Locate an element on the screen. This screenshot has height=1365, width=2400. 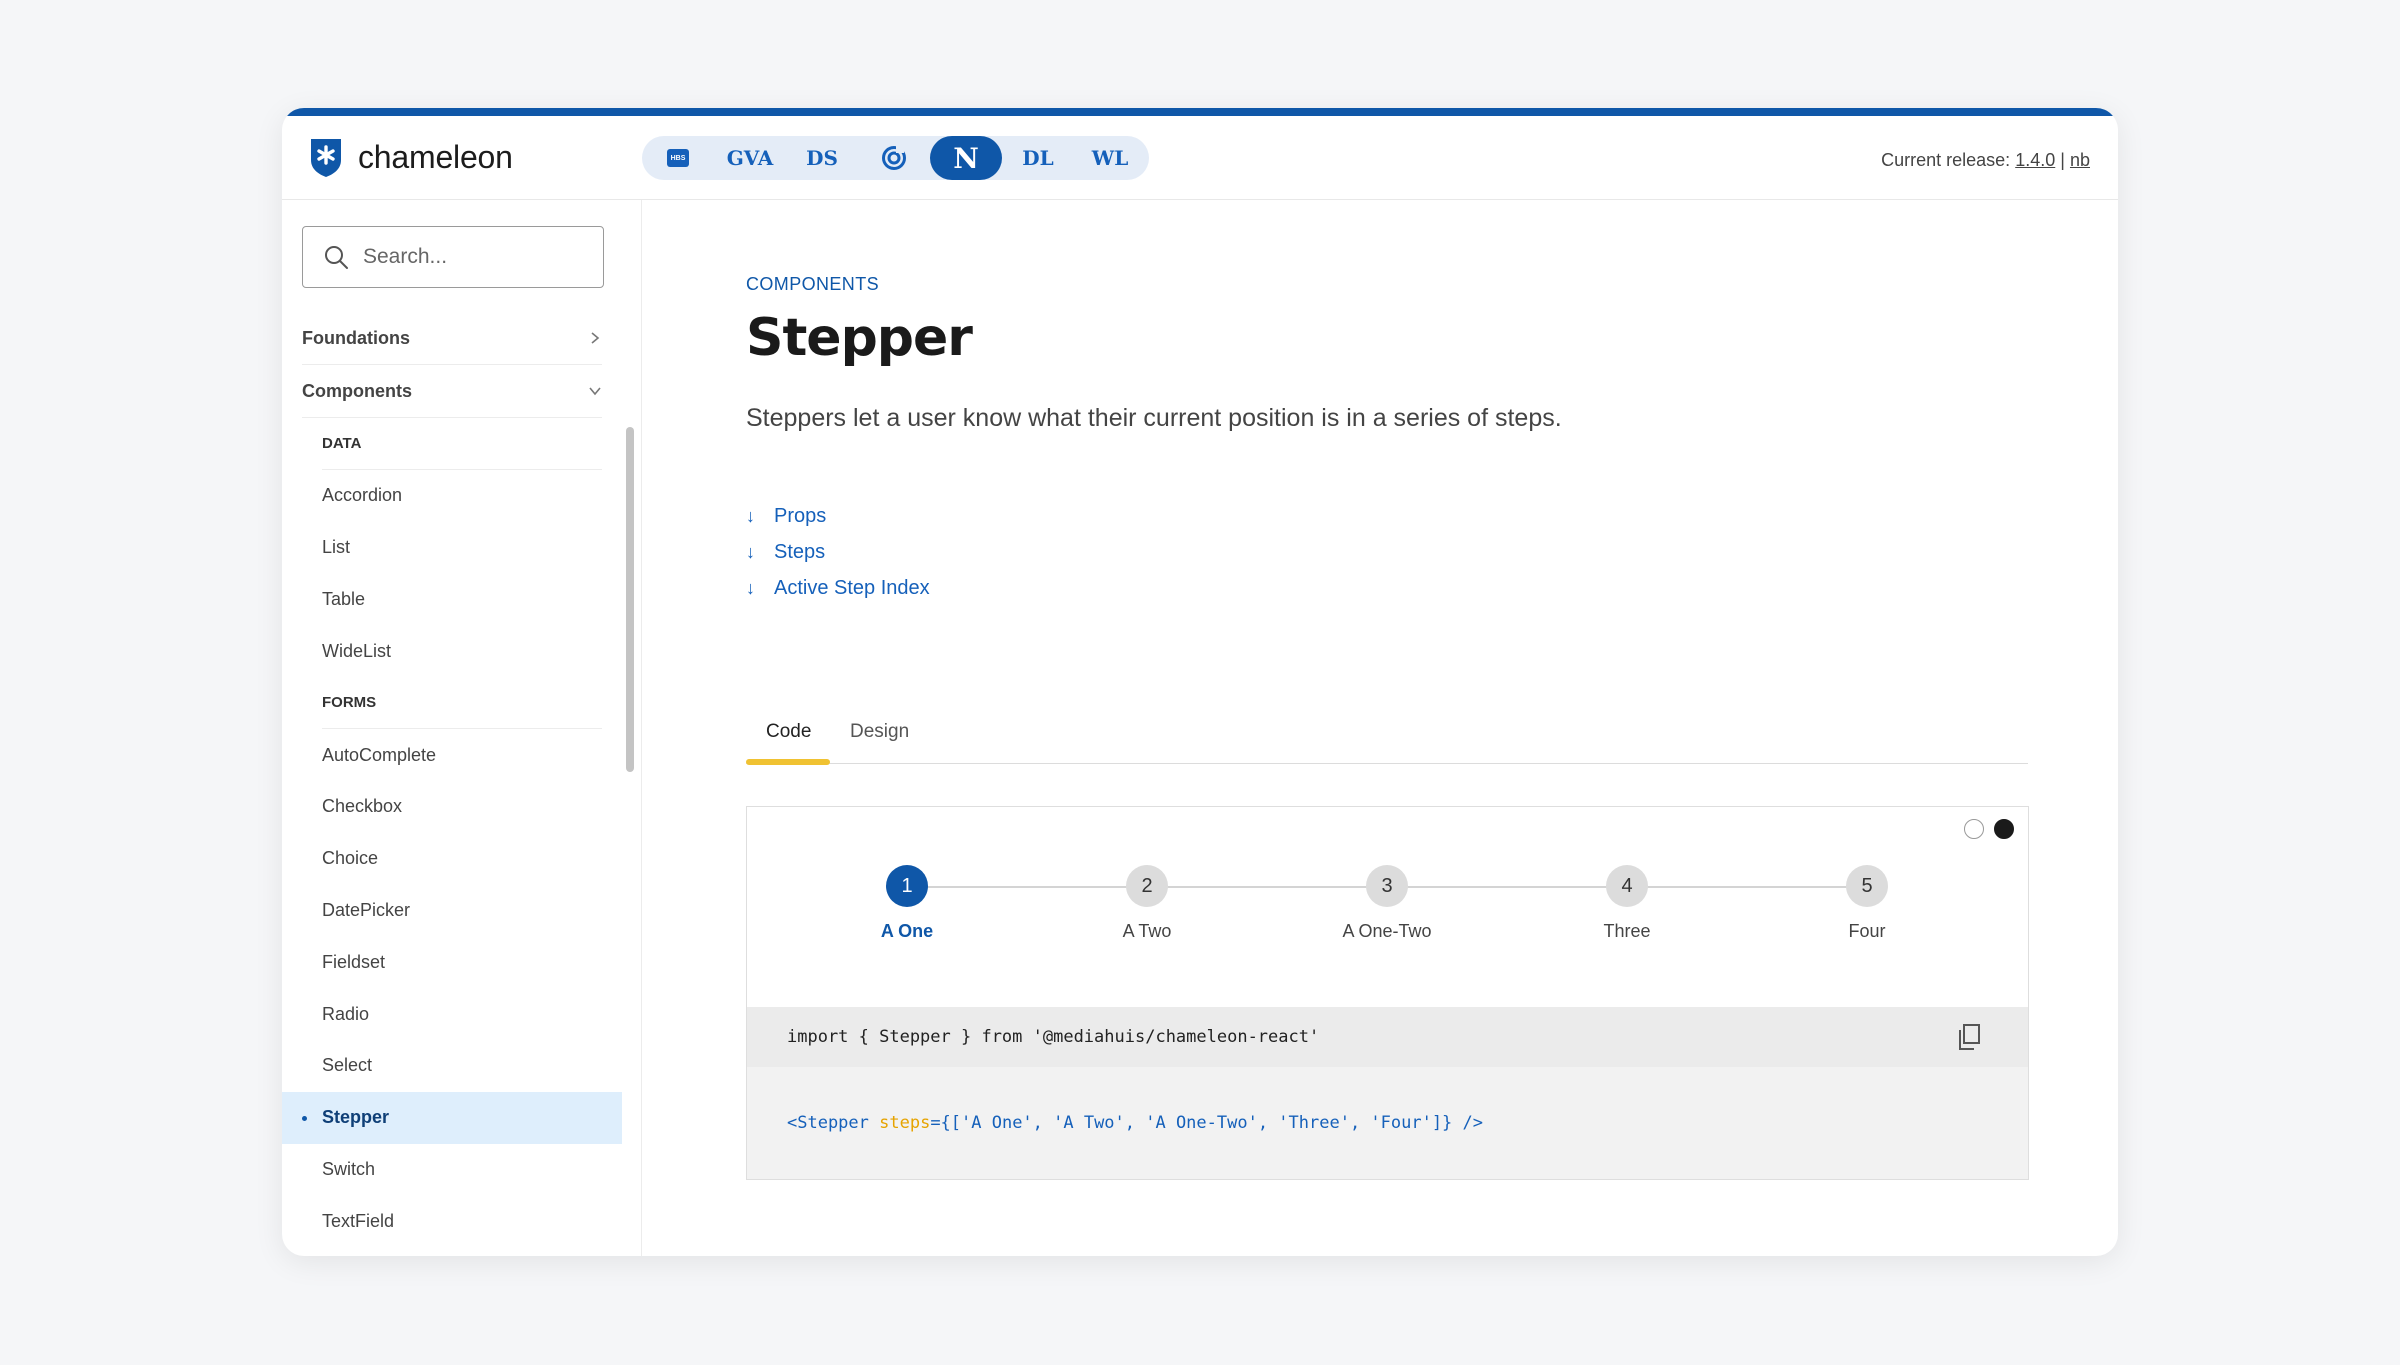
step-item: 4 Three is located at coordinates (1627, 903).